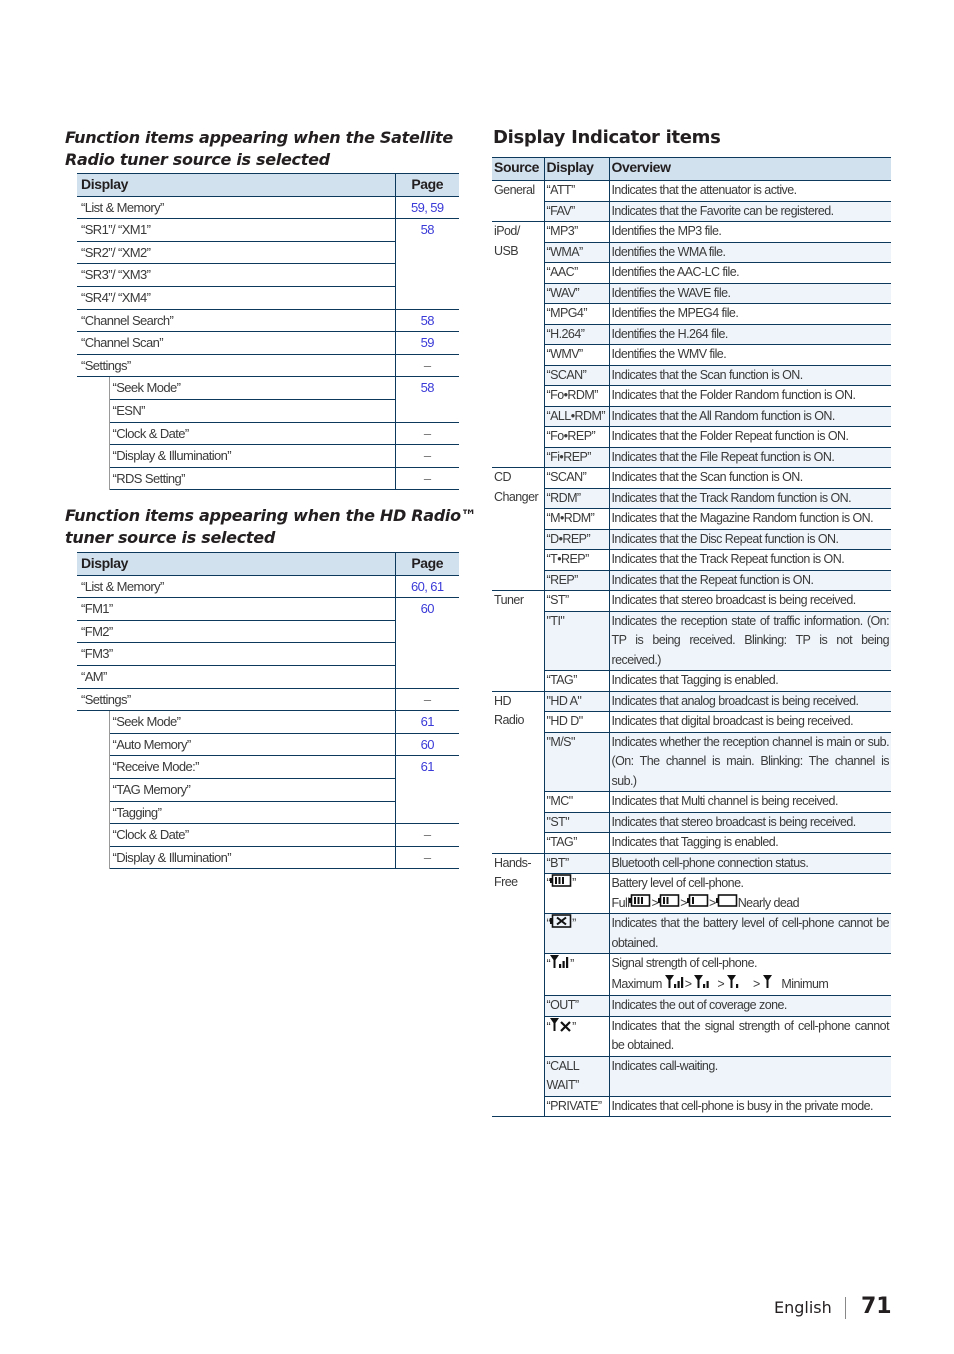 The width and height of the screenshot is (954, 1354). What do you see at coordinates (576, 314) in the screenshot?
I see `display-cell: “MPG4”` at bounding box center [576, 314].